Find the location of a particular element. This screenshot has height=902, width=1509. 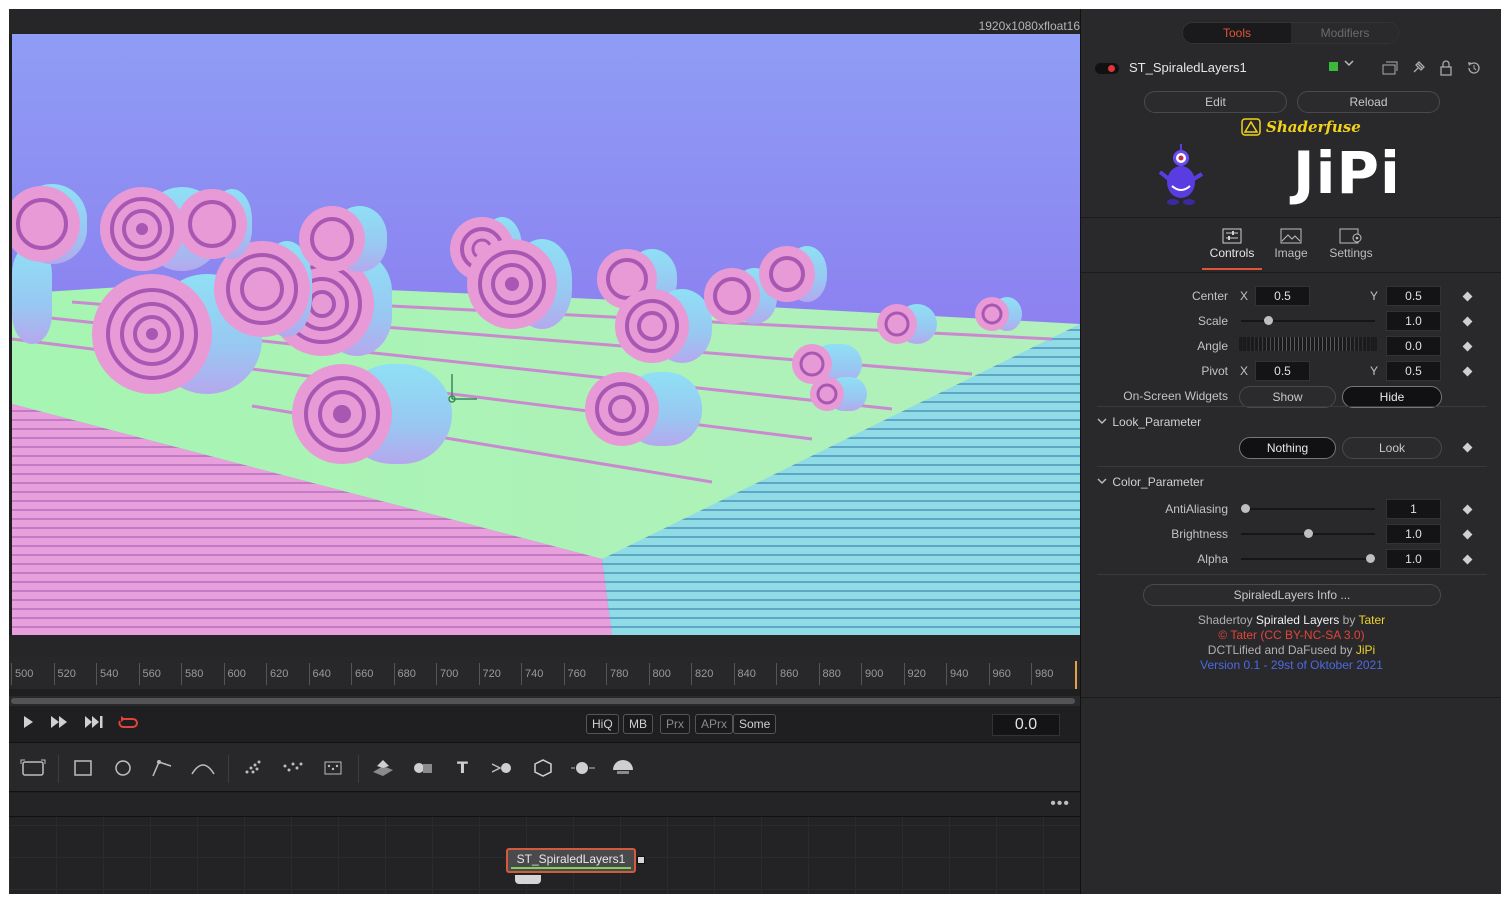

tools-toolbar: T is located at coordinates (544, 767).